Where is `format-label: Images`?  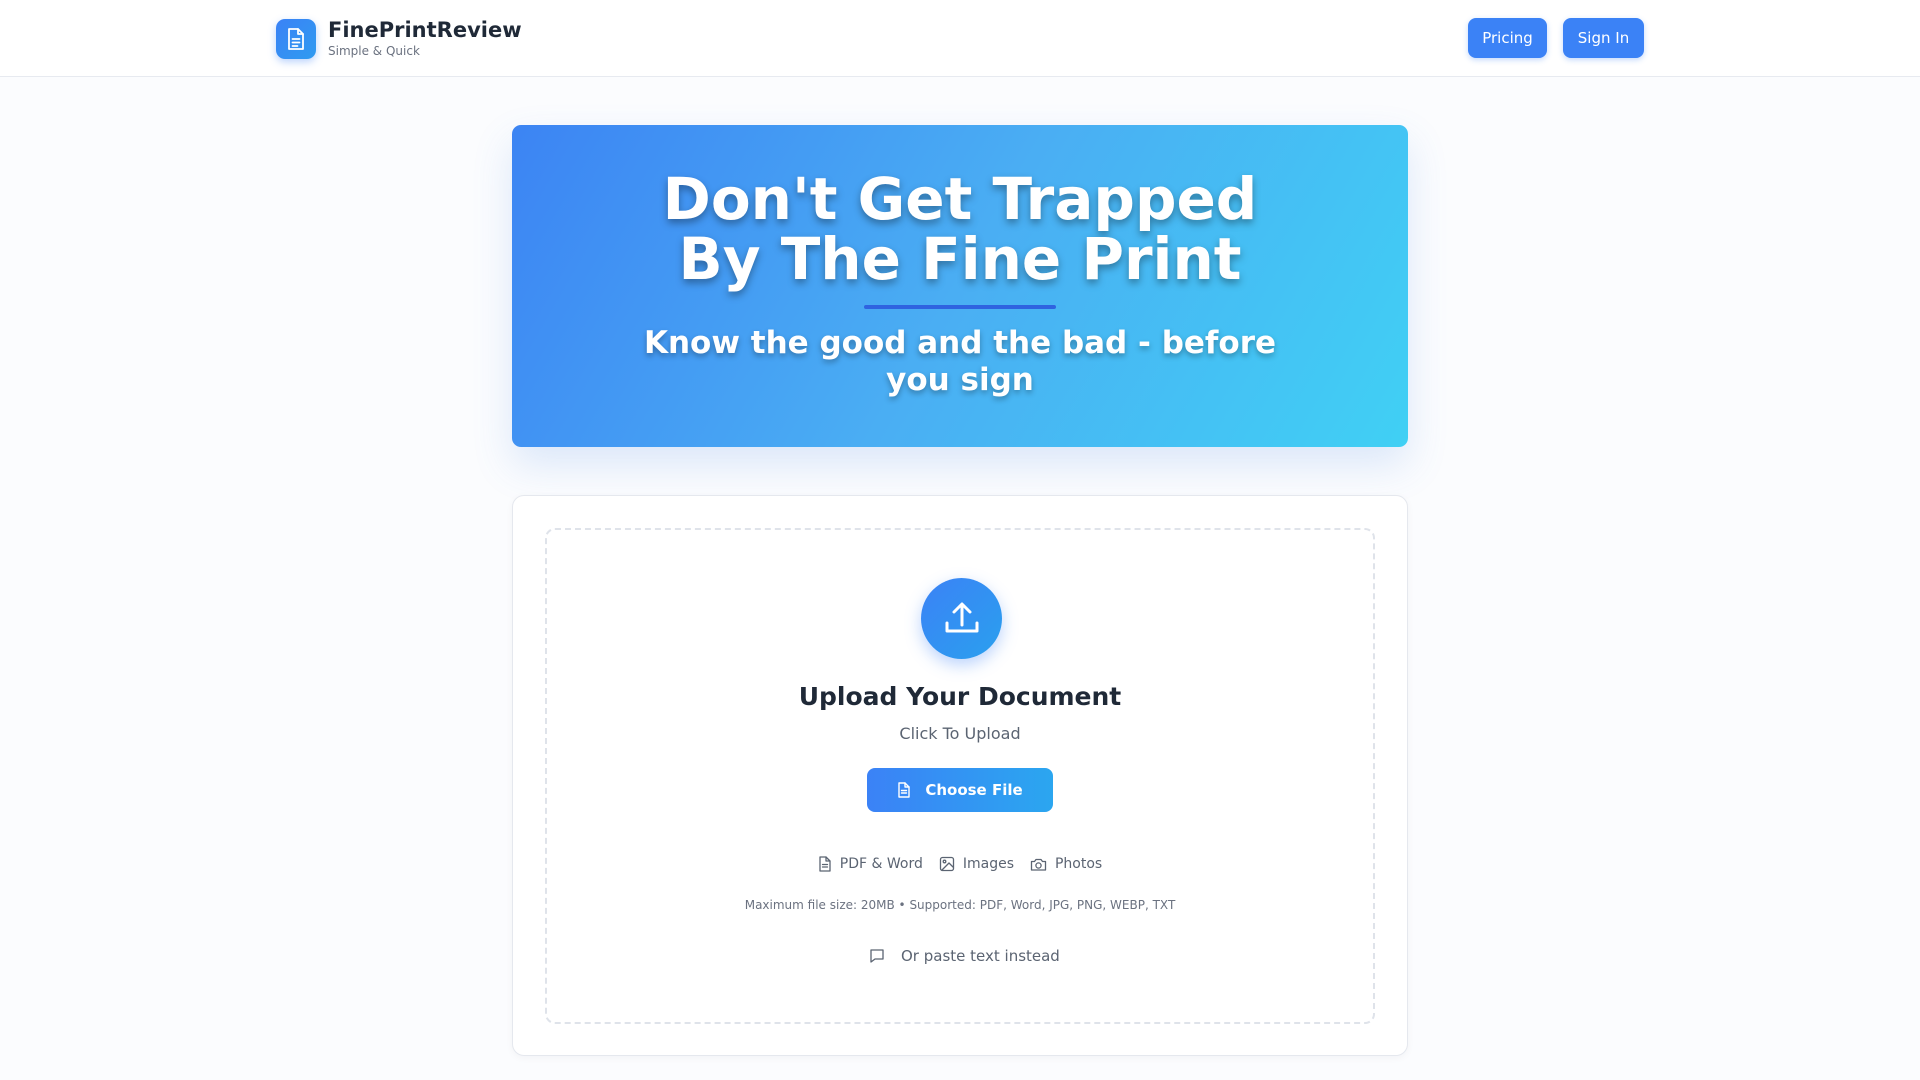 format-label: Images is located at coordinates (988, 864).